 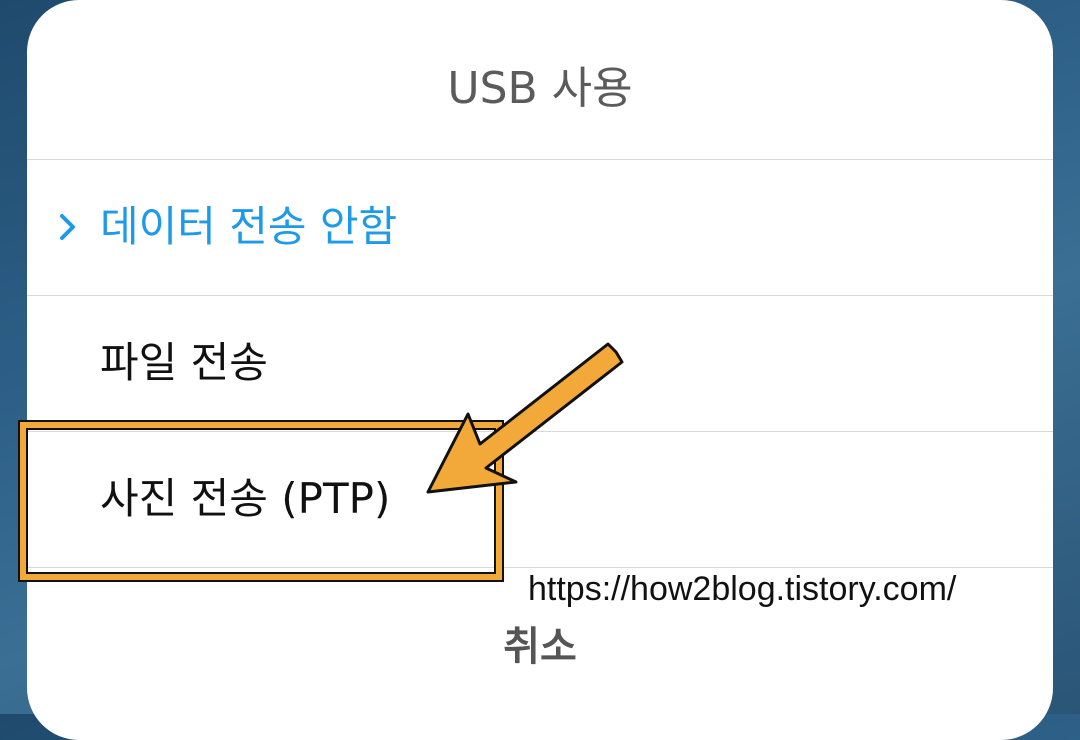 What do you see at coordinates (742, 589) in the screenshot?
I see `watermark-text: https://how2blog.tistory.com/` at bounding box center [742, 589].